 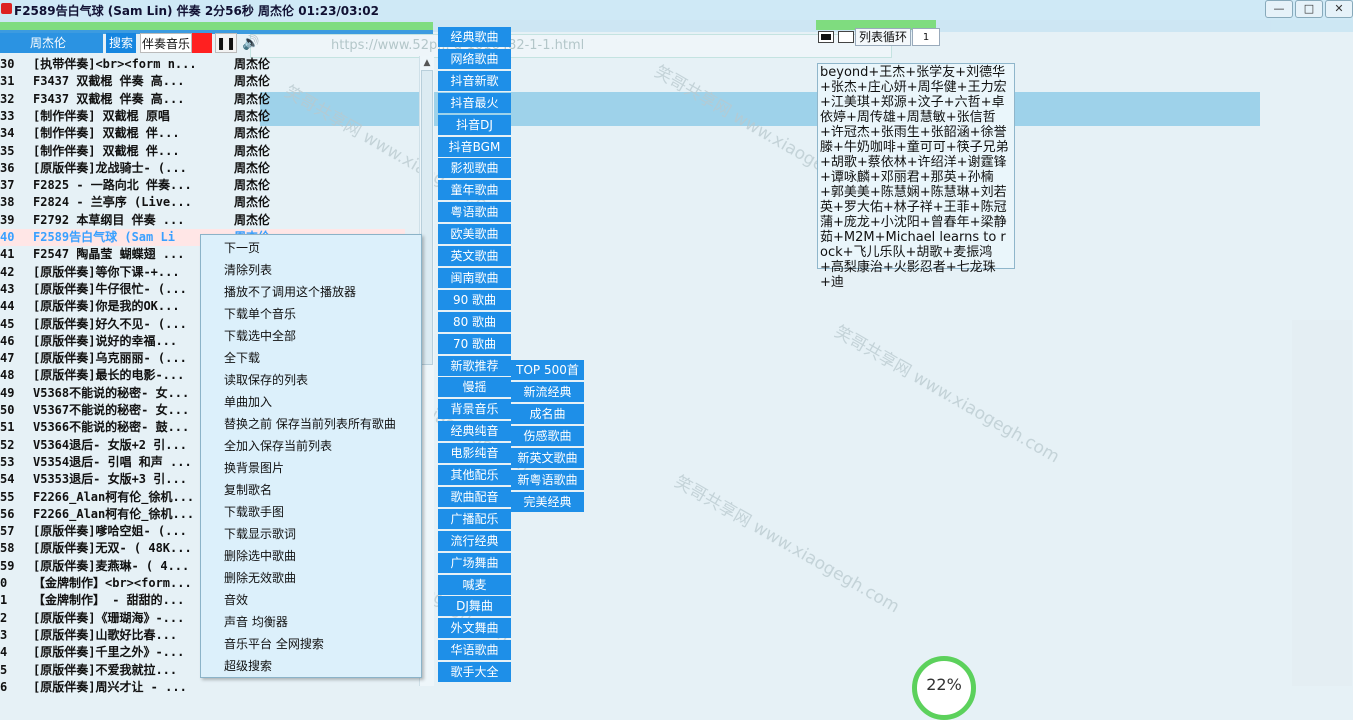 What do you see at coordinates (547, 392) in the screenshot?
I see `category-button: 新流经典` at bounding box center [547, 392].